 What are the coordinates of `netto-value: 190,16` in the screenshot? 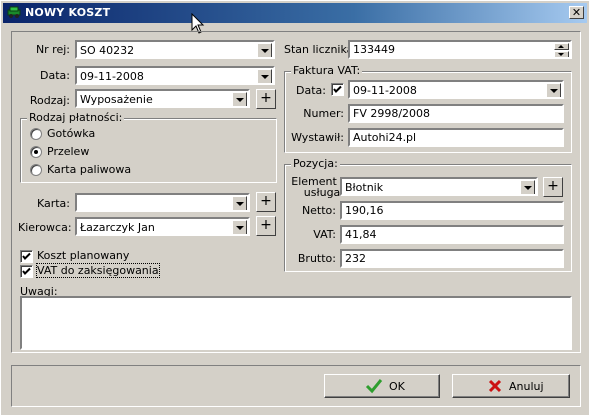 It's located at (364, 210).